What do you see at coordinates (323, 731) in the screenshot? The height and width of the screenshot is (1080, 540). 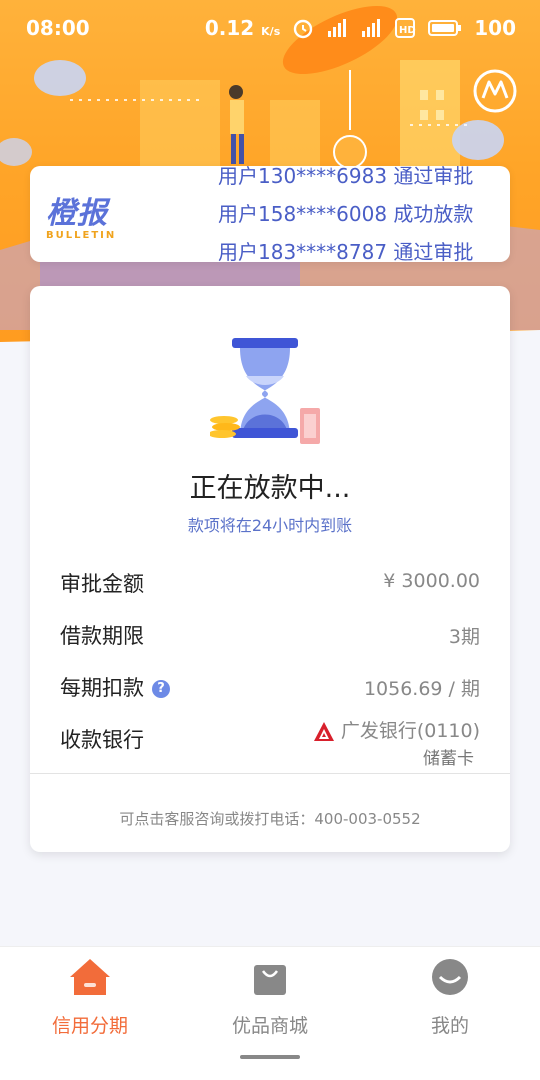 I see `bank-logo-icon` at bounding box center [323, 731].